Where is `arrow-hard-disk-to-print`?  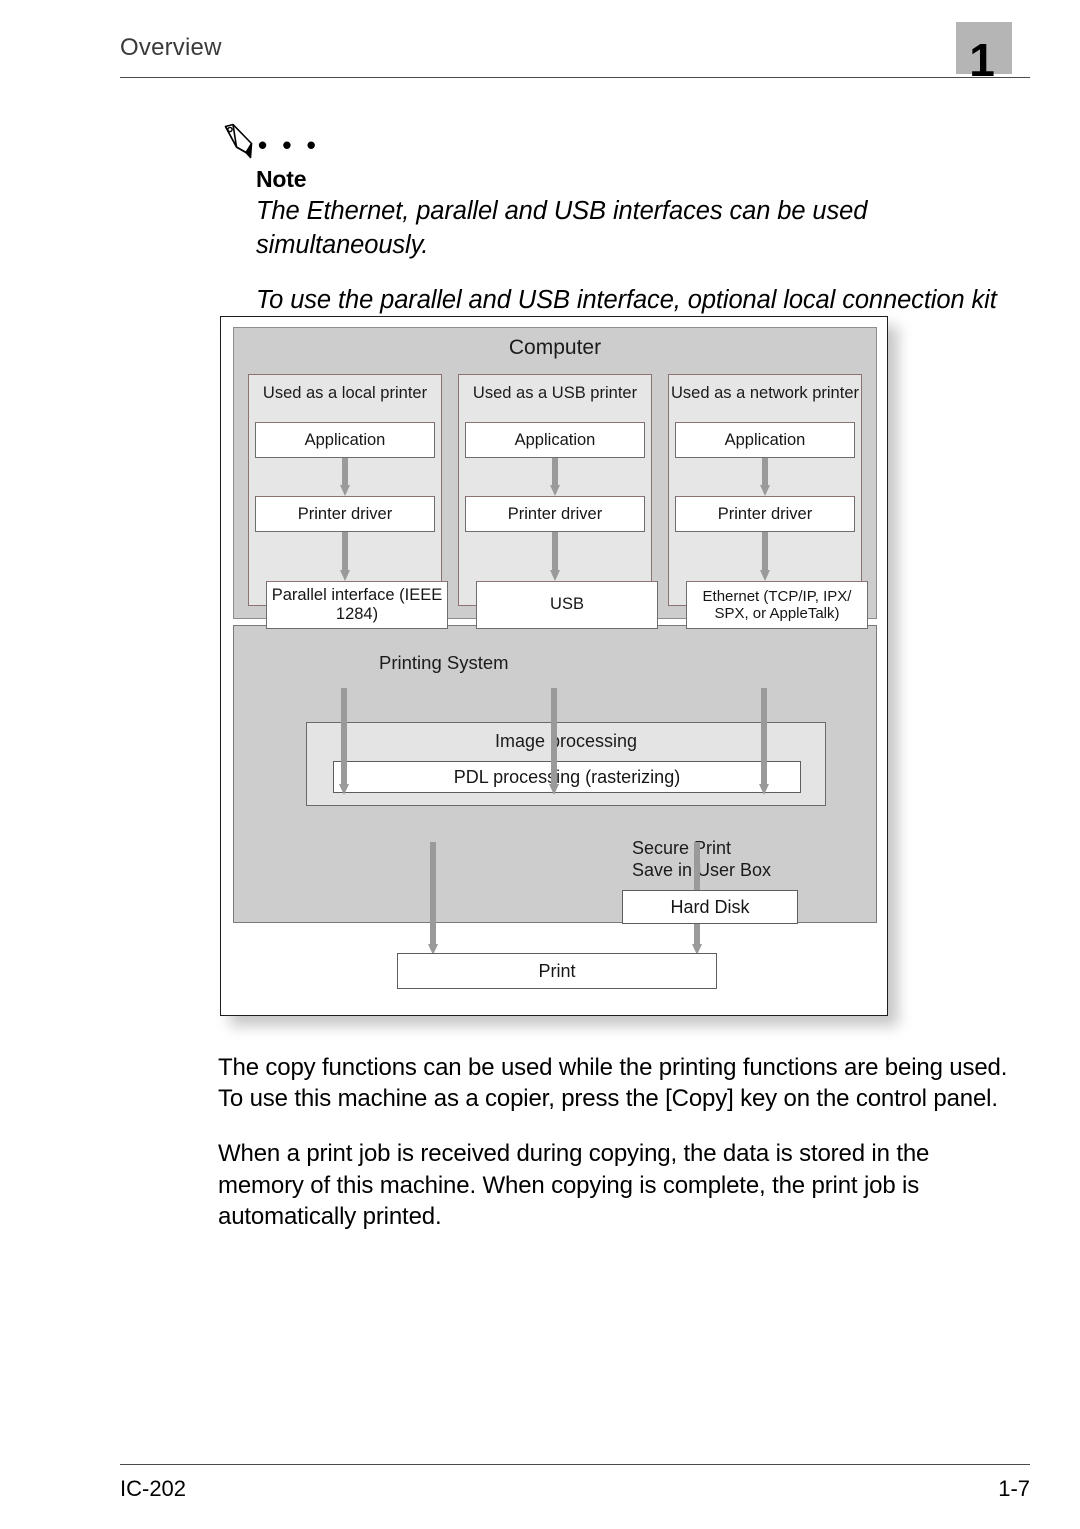
arrow-hard-disk-to-print is located at coordinates (697, 939).